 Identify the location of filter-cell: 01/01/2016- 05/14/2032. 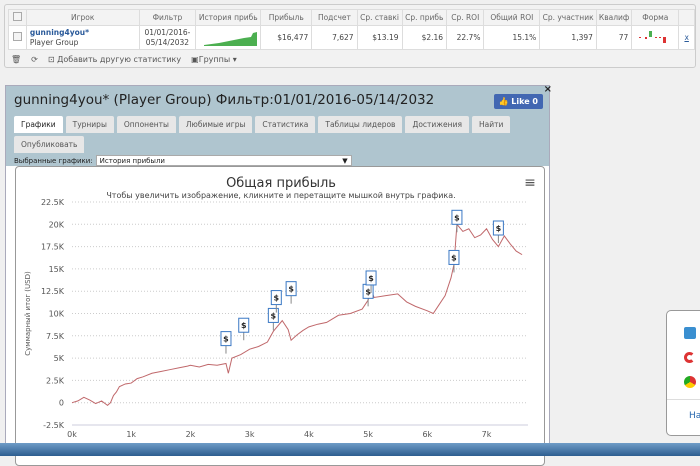
(167, 37).